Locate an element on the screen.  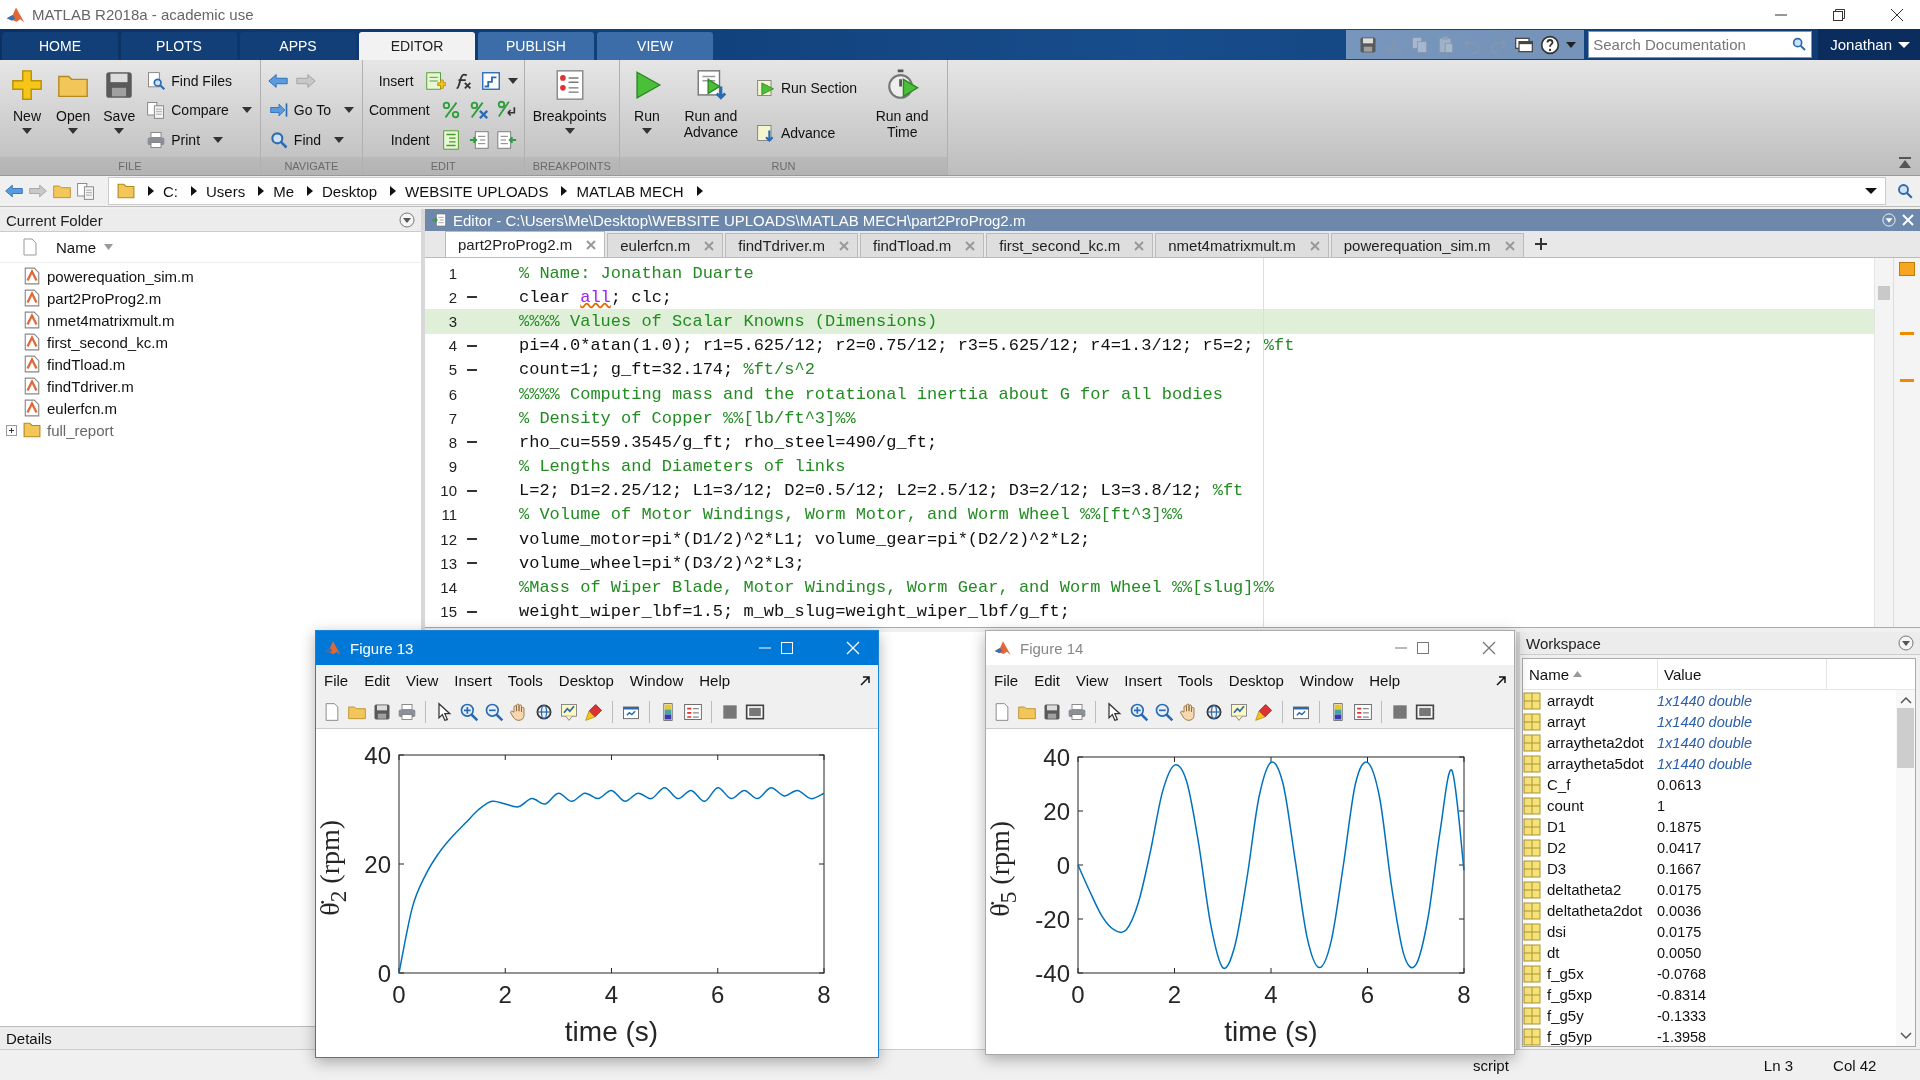
scroll-thumb is located at coordinates (1905, 738).